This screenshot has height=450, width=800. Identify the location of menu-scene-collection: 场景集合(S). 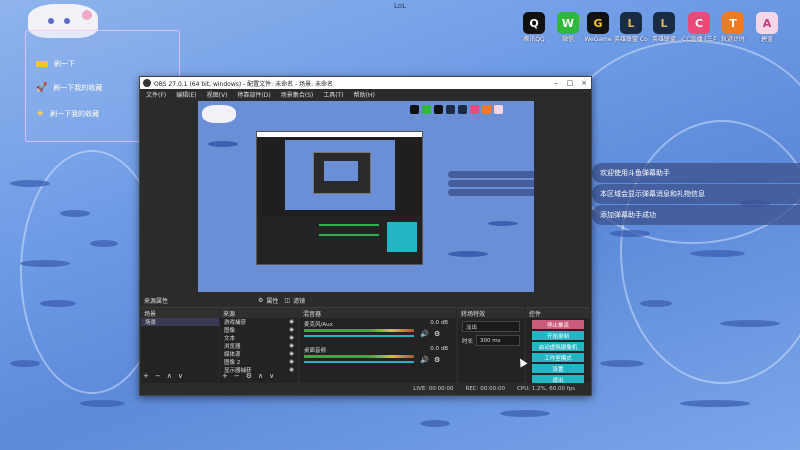
(297, 94).